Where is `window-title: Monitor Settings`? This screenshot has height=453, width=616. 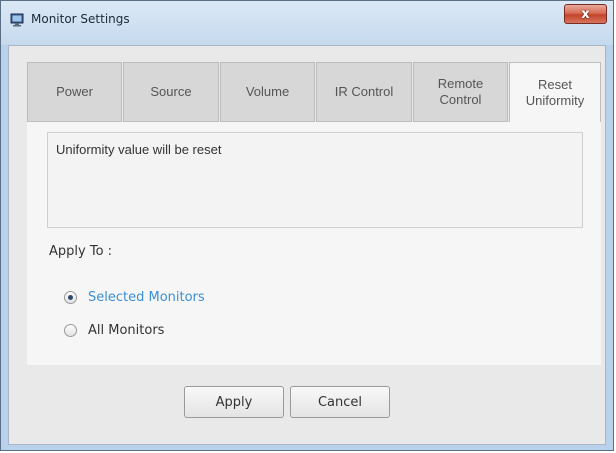
window-title: Monitor Settings is located at coordinates (80, 19).